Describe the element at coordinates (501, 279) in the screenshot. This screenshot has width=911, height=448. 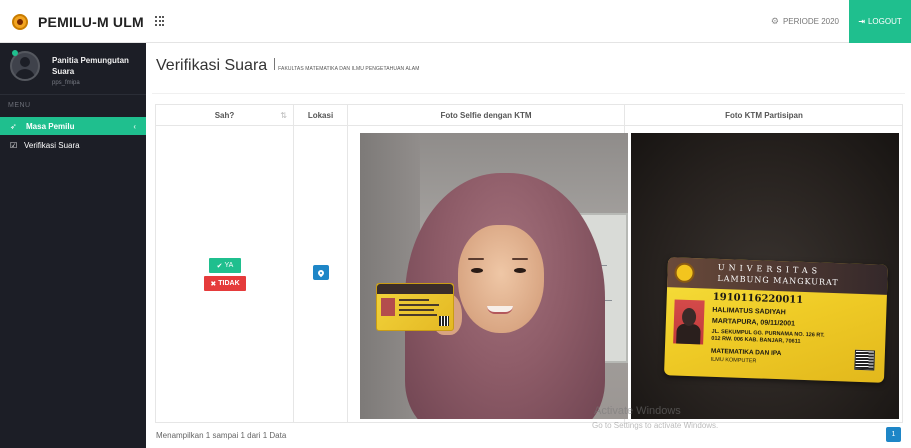
I see `face` at that location.